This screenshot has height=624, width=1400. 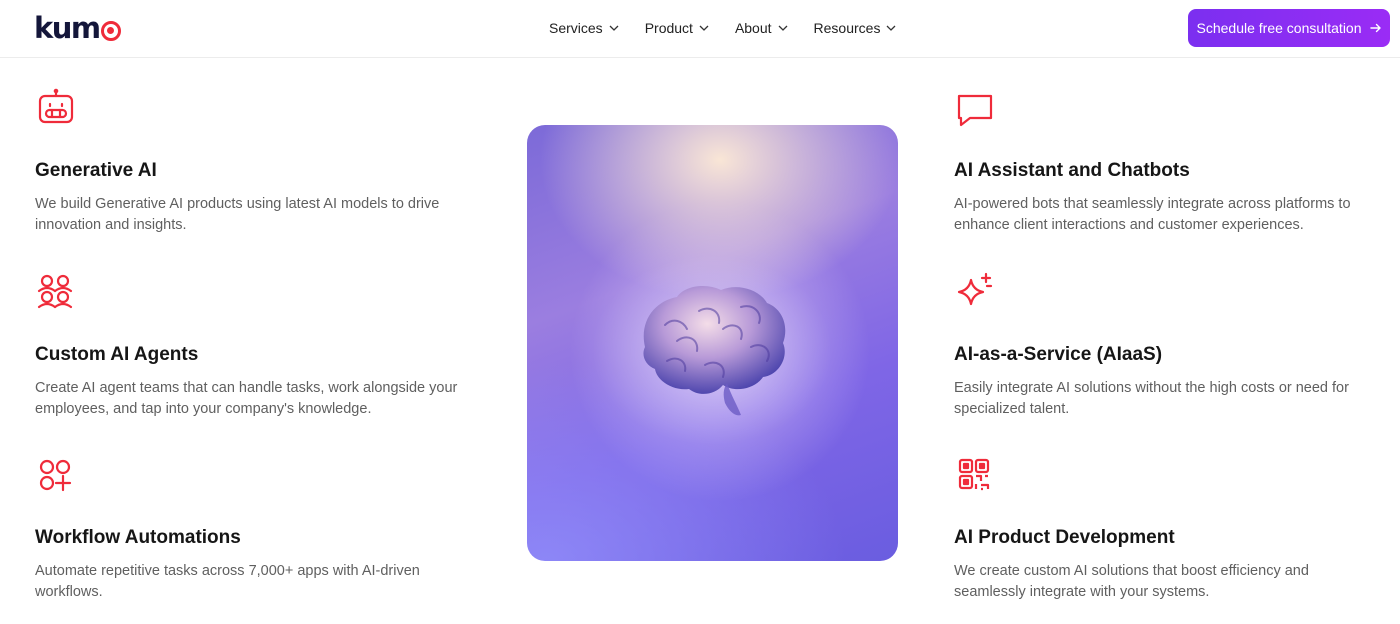 I want to click on cta-label: Schedule free consultation, so click(x=1279, y=28).